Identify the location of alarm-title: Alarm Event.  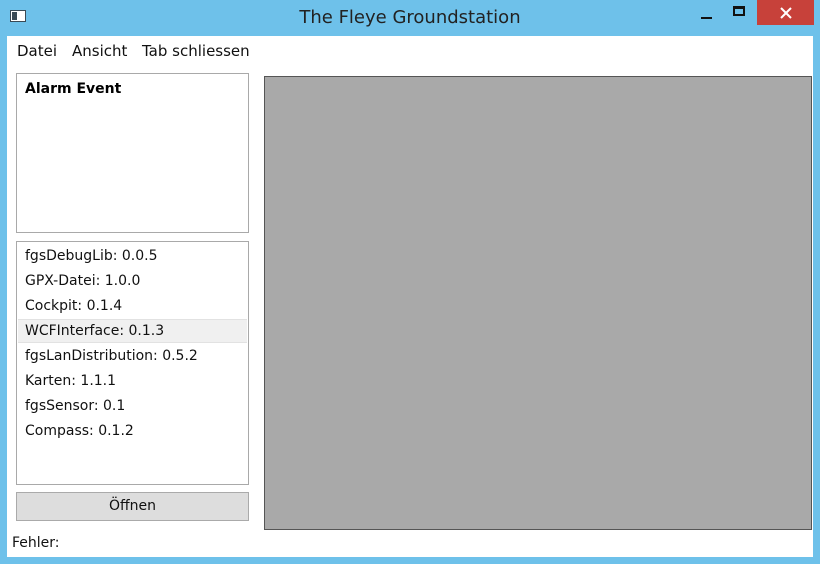
(73, 89).